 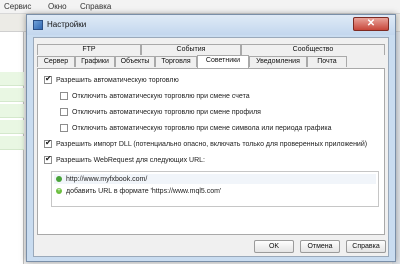 What do you see at coordinates (64, 96) in the screenshot?
I see `disable-account-change-checkbox` at bounding box center [64, 96].